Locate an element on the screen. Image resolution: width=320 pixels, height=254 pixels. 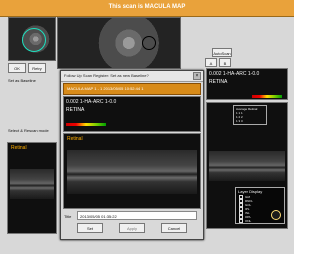
macula-ring is located at coordinates (34, 40).